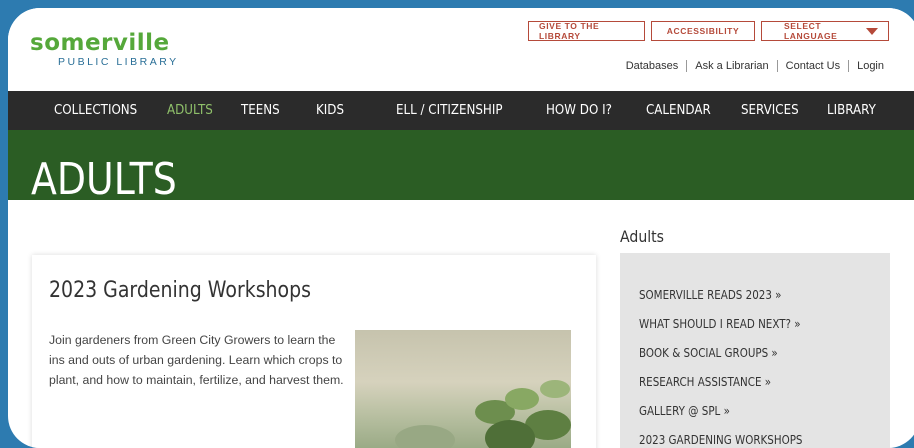  What do you see at coordinates (586, 31) in the screenshot?
I see `give-to-library-button: GIVE TO THE LIBRARY` at bounding box center [586, 31].